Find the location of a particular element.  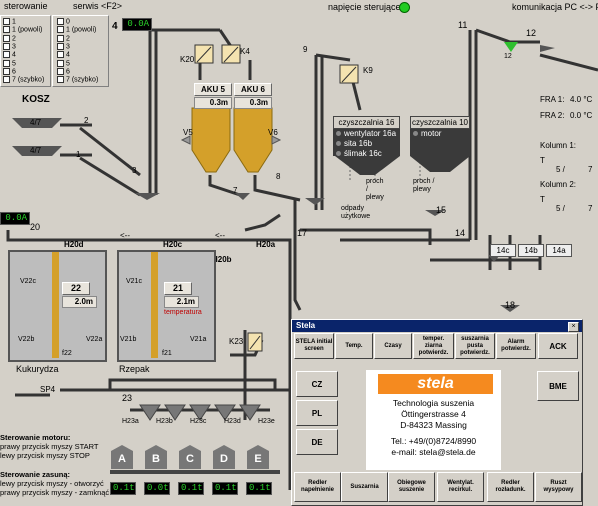

language-button: PL is located at coordinates (317, 413).